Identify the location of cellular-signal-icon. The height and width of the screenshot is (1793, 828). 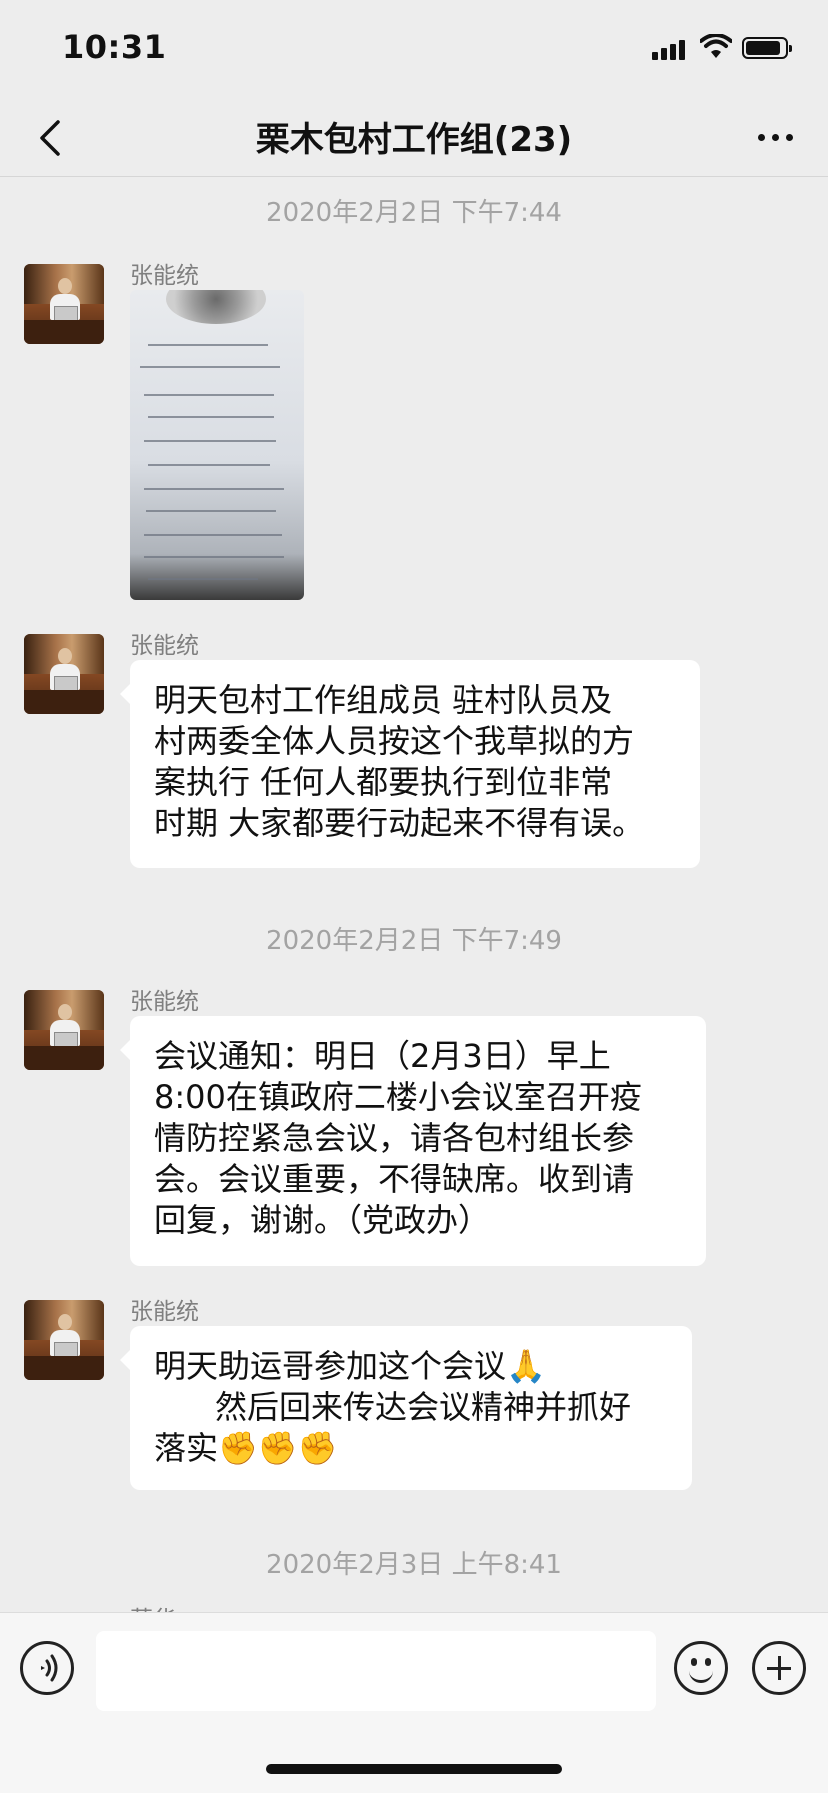
(670, 49).